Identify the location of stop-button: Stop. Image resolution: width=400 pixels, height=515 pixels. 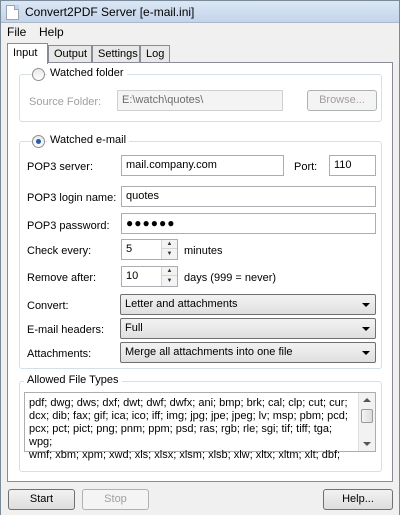
(115, 499).